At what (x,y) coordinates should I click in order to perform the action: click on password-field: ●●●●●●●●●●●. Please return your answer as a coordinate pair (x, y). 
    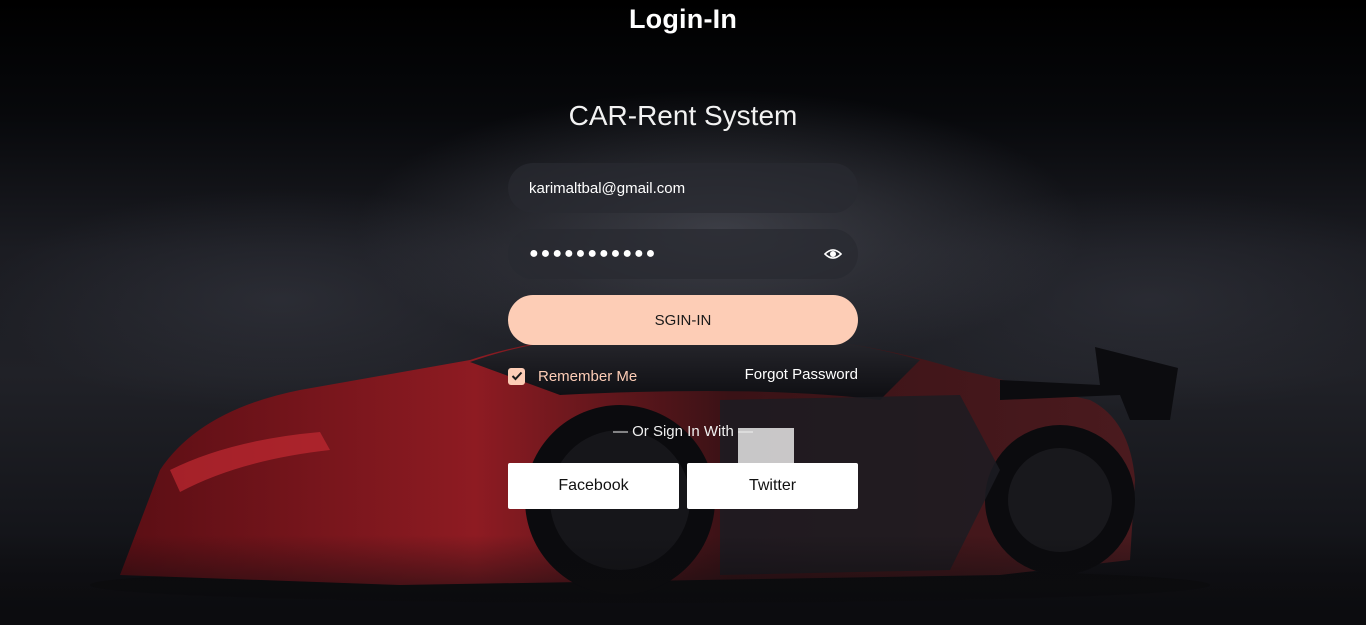
    Looking at the image, I should click on (683, 254).